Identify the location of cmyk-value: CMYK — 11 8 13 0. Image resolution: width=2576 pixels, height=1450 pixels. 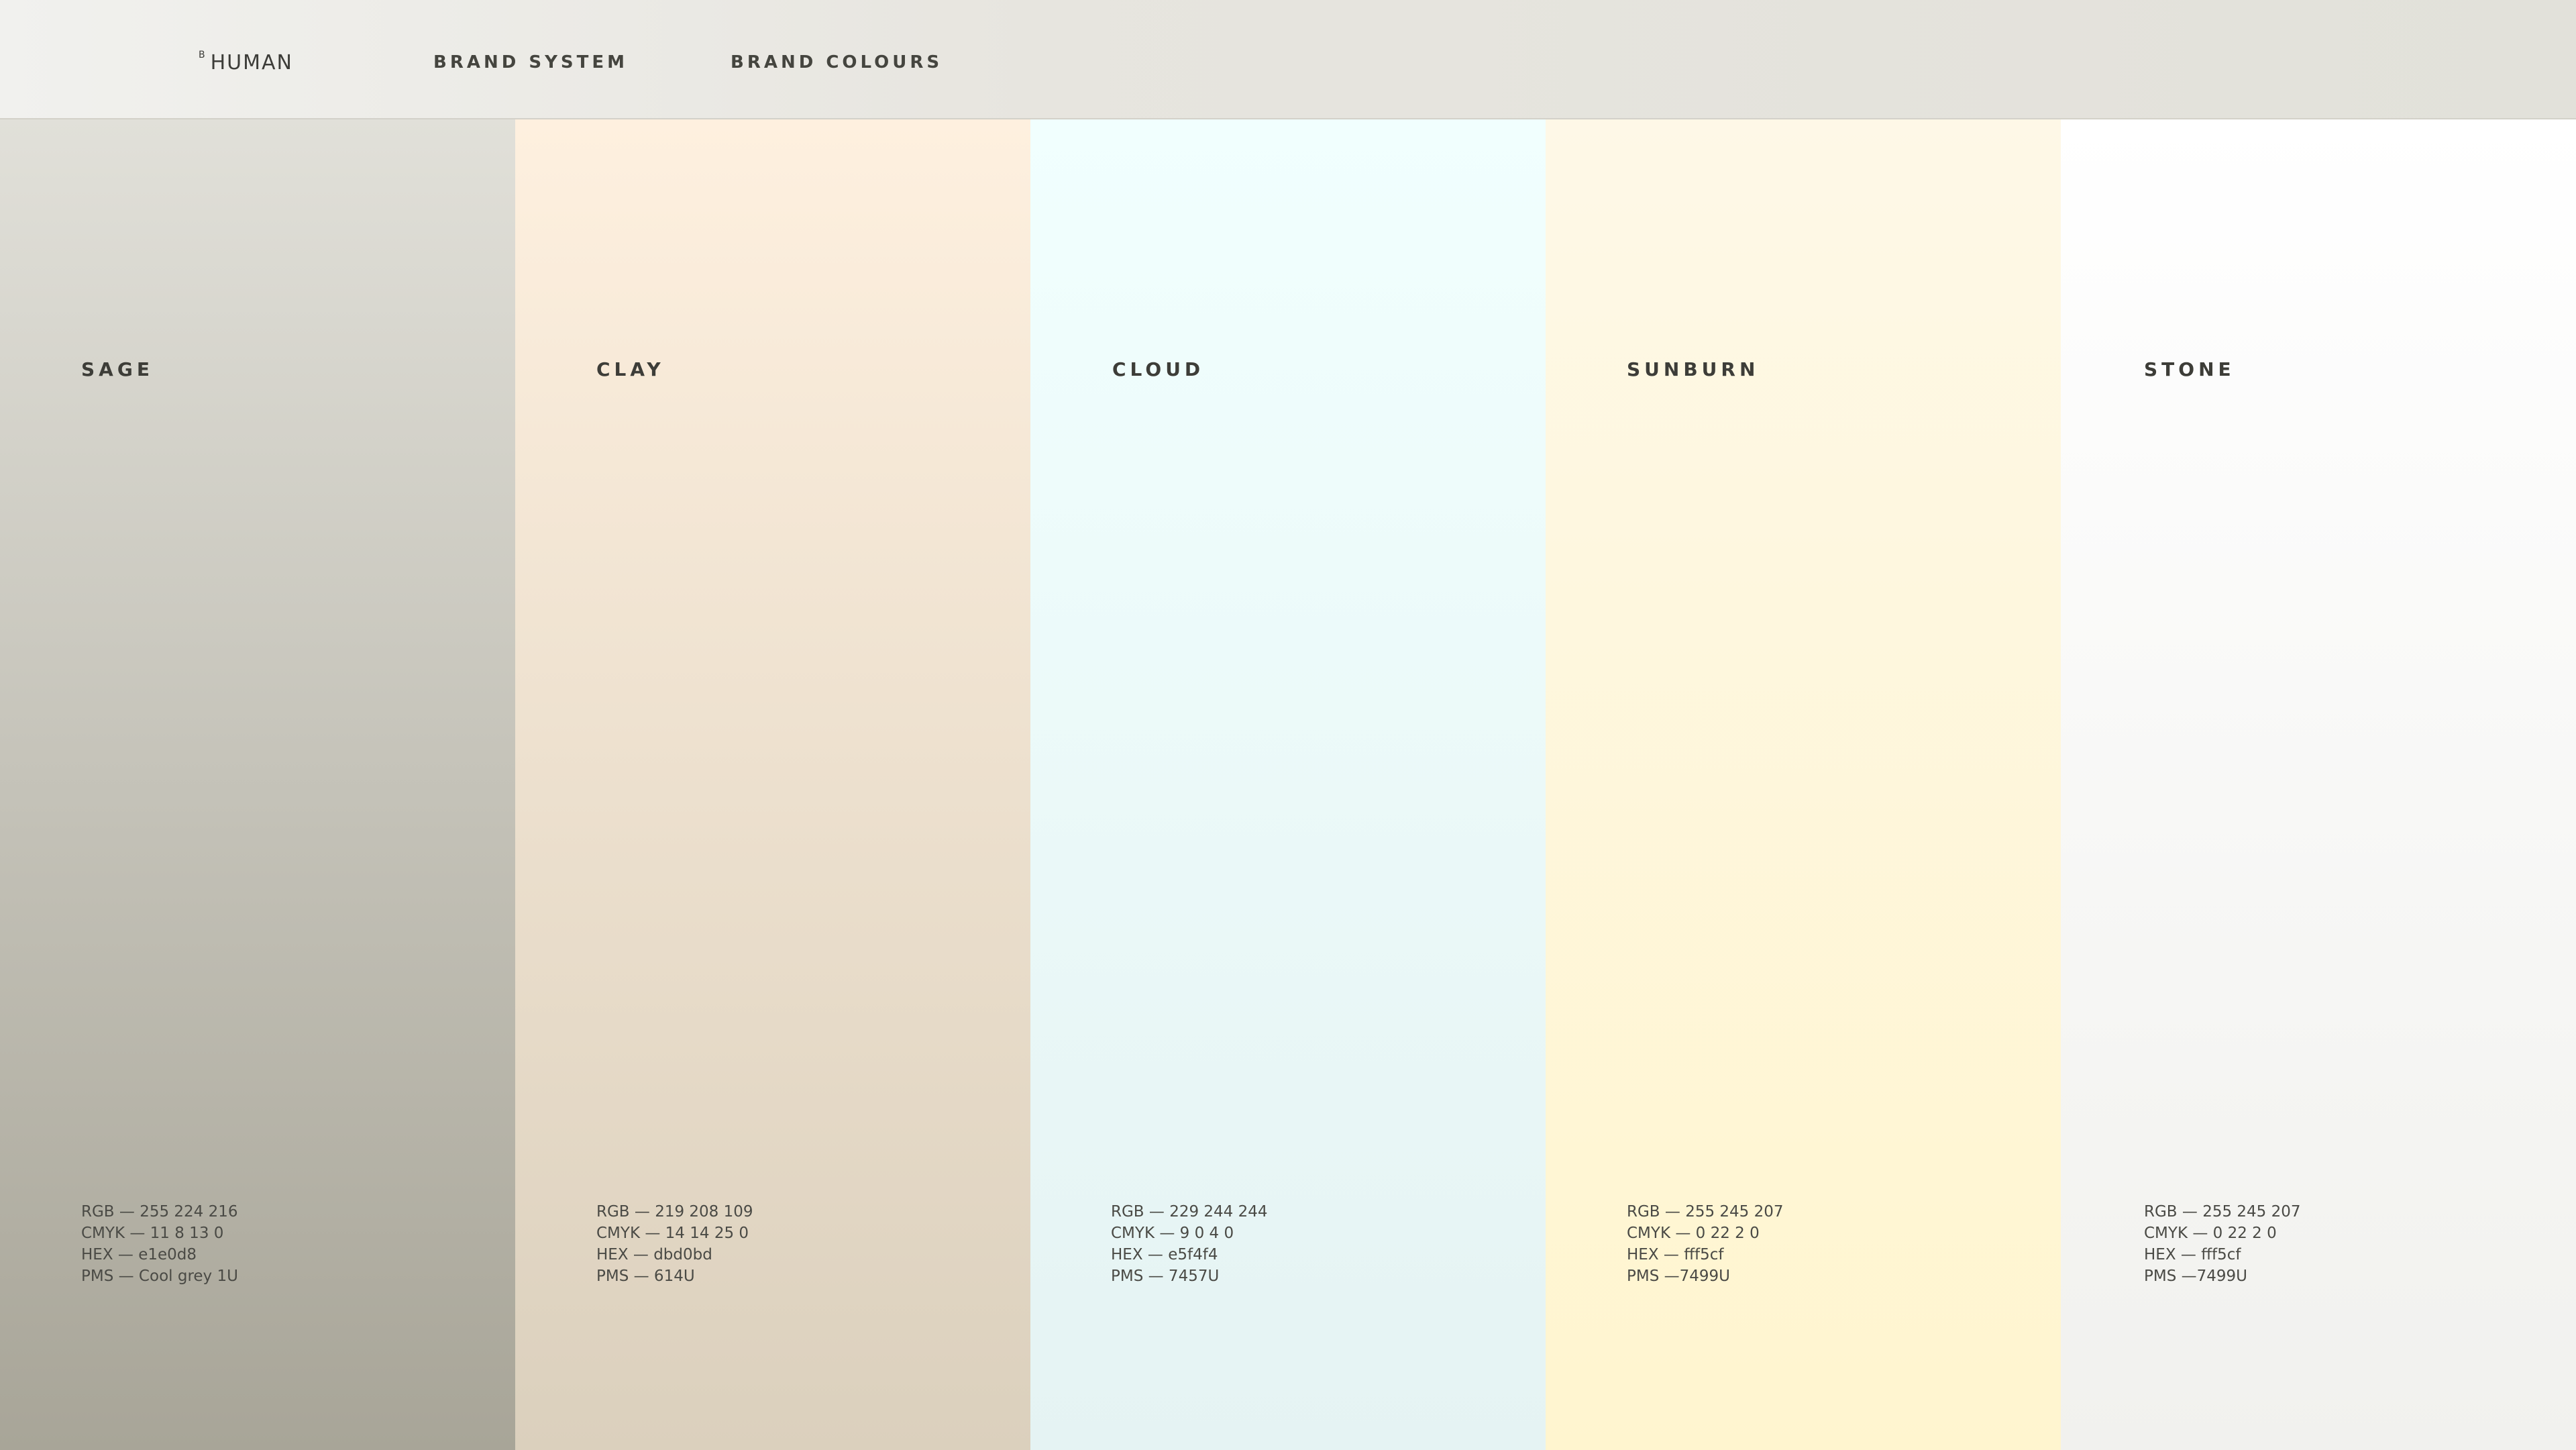
(152, 1233).